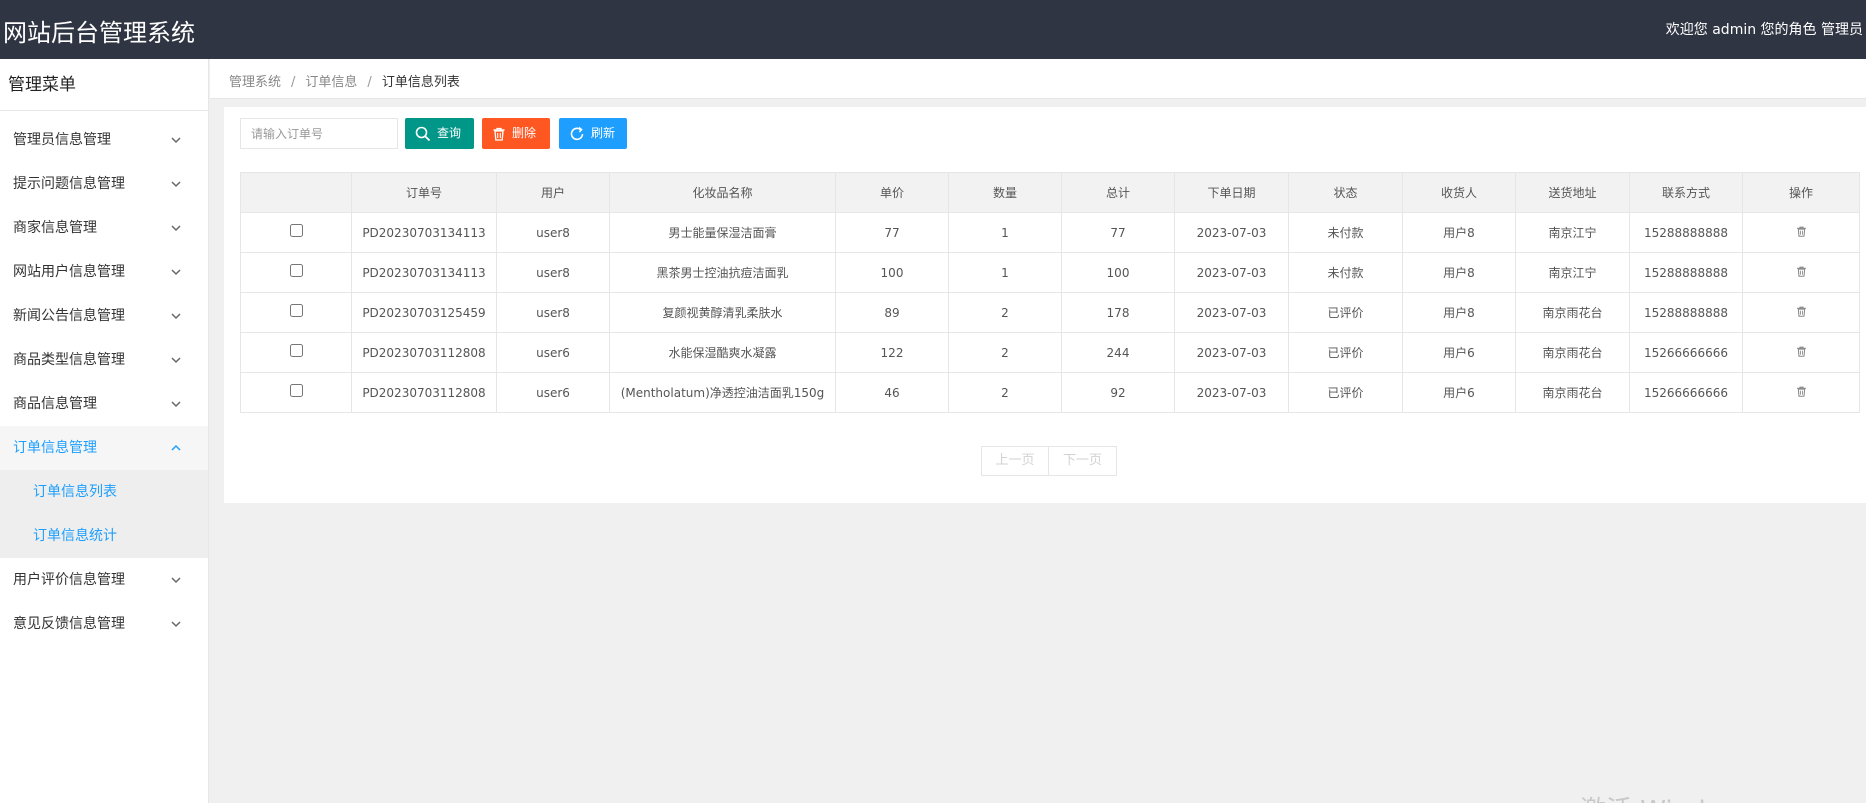 Image resolution: width=1866 pixels, height=803 pixels. I want to click on sidebar-item-label: 用户评价信息管理, so click(69, 580).